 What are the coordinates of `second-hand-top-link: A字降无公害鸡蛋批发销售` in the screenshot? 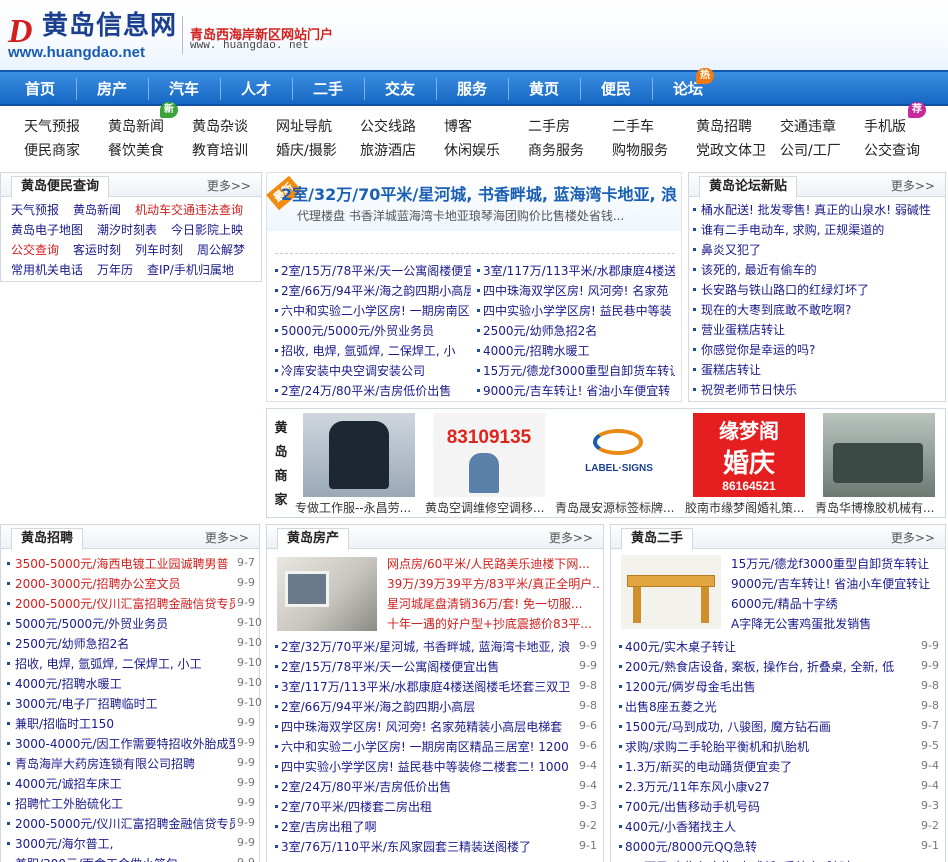 It's located at (836, 623).